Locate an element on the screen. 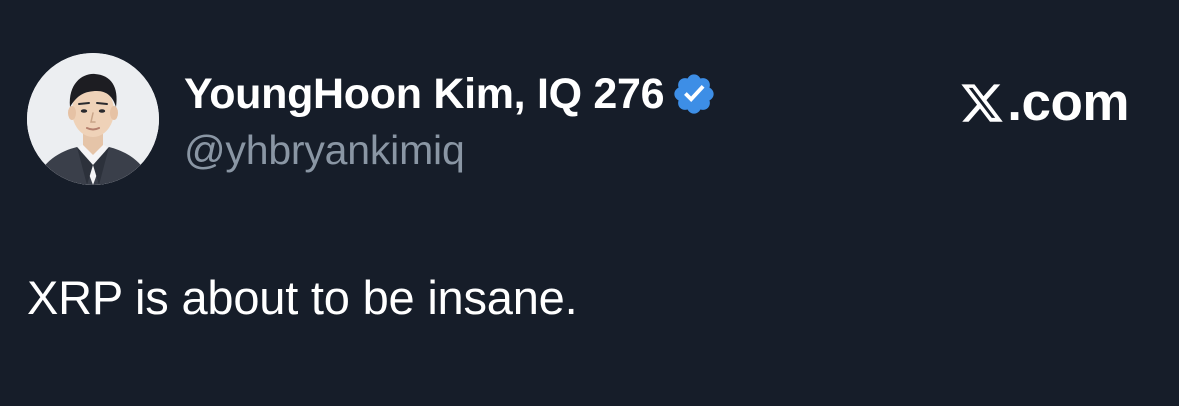 The image size is (1179, 406). brand-domain-text: .com is located at coordinates (1068, 102).